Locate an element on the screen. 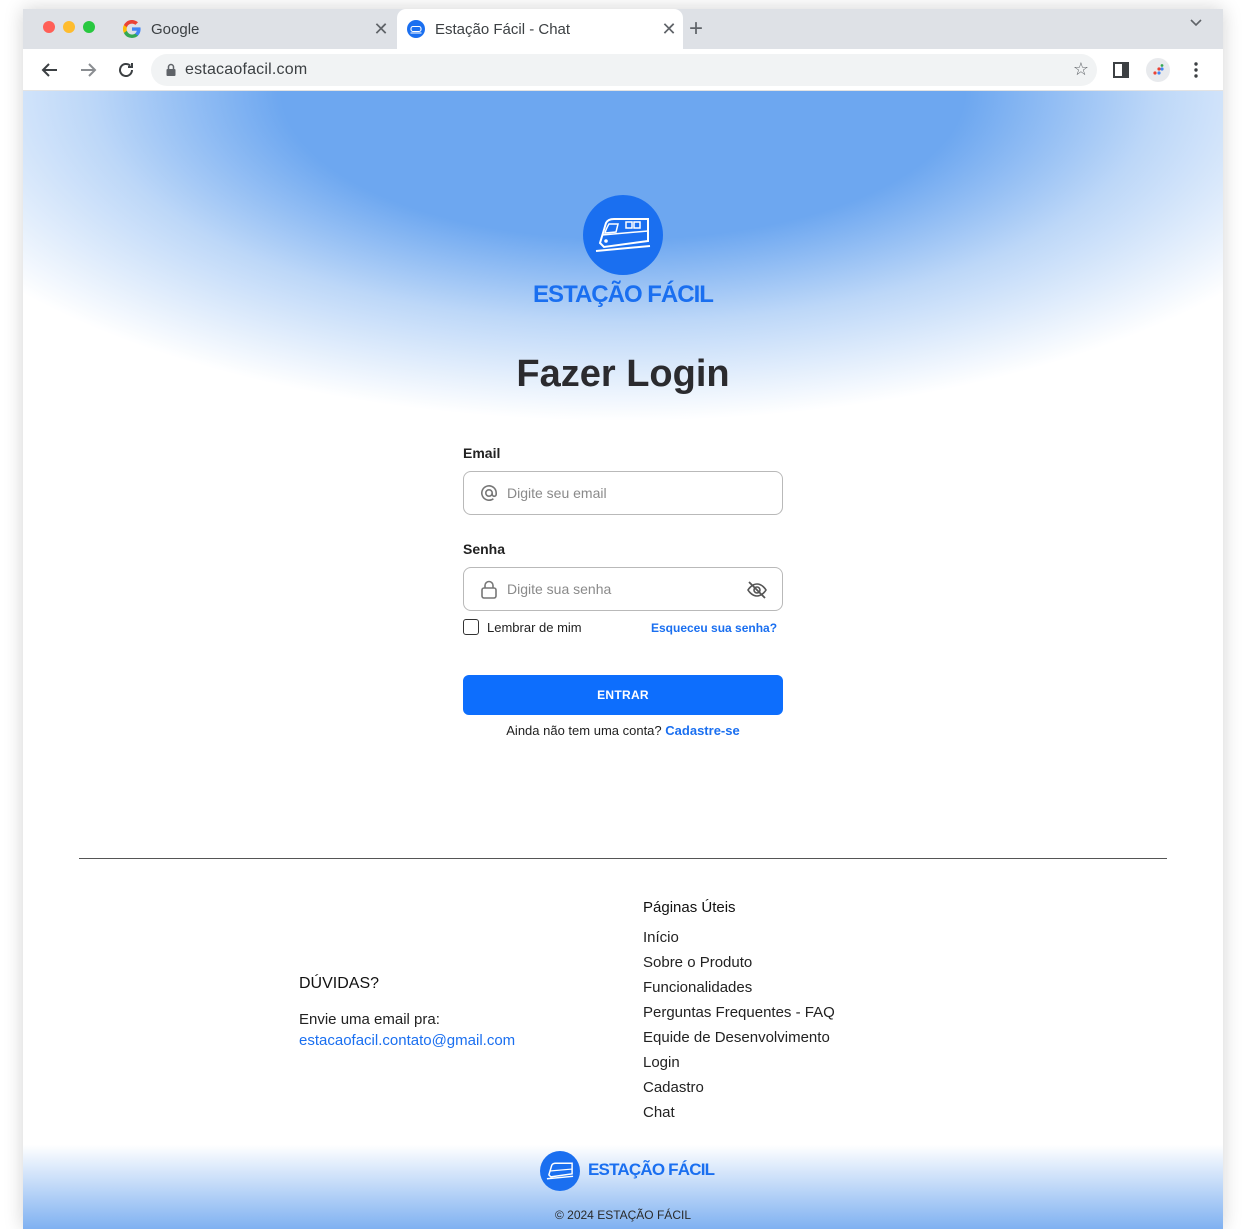  signup-text: Ainda não tem uma conta? is located at coordinates (584, 730).